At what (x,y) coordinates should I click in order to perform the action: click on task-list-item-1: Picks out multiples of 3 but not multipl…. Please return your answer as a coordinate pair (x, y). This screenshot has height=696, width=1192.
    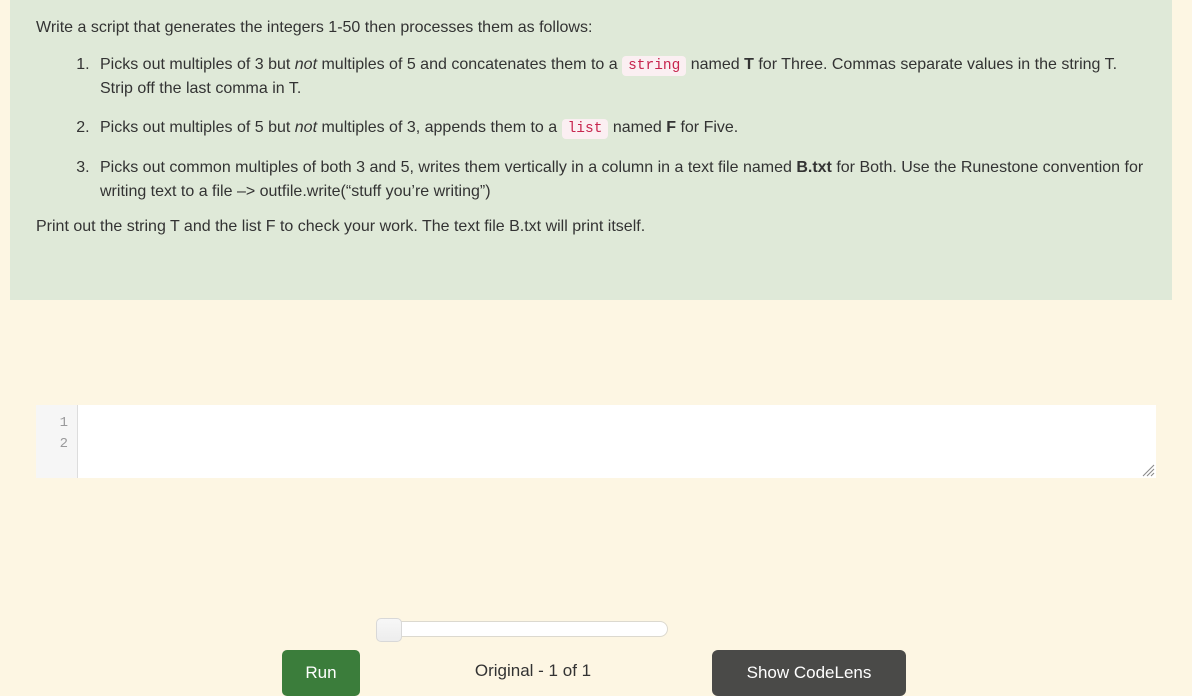
    Looking at the image, I should click on (621, 76).